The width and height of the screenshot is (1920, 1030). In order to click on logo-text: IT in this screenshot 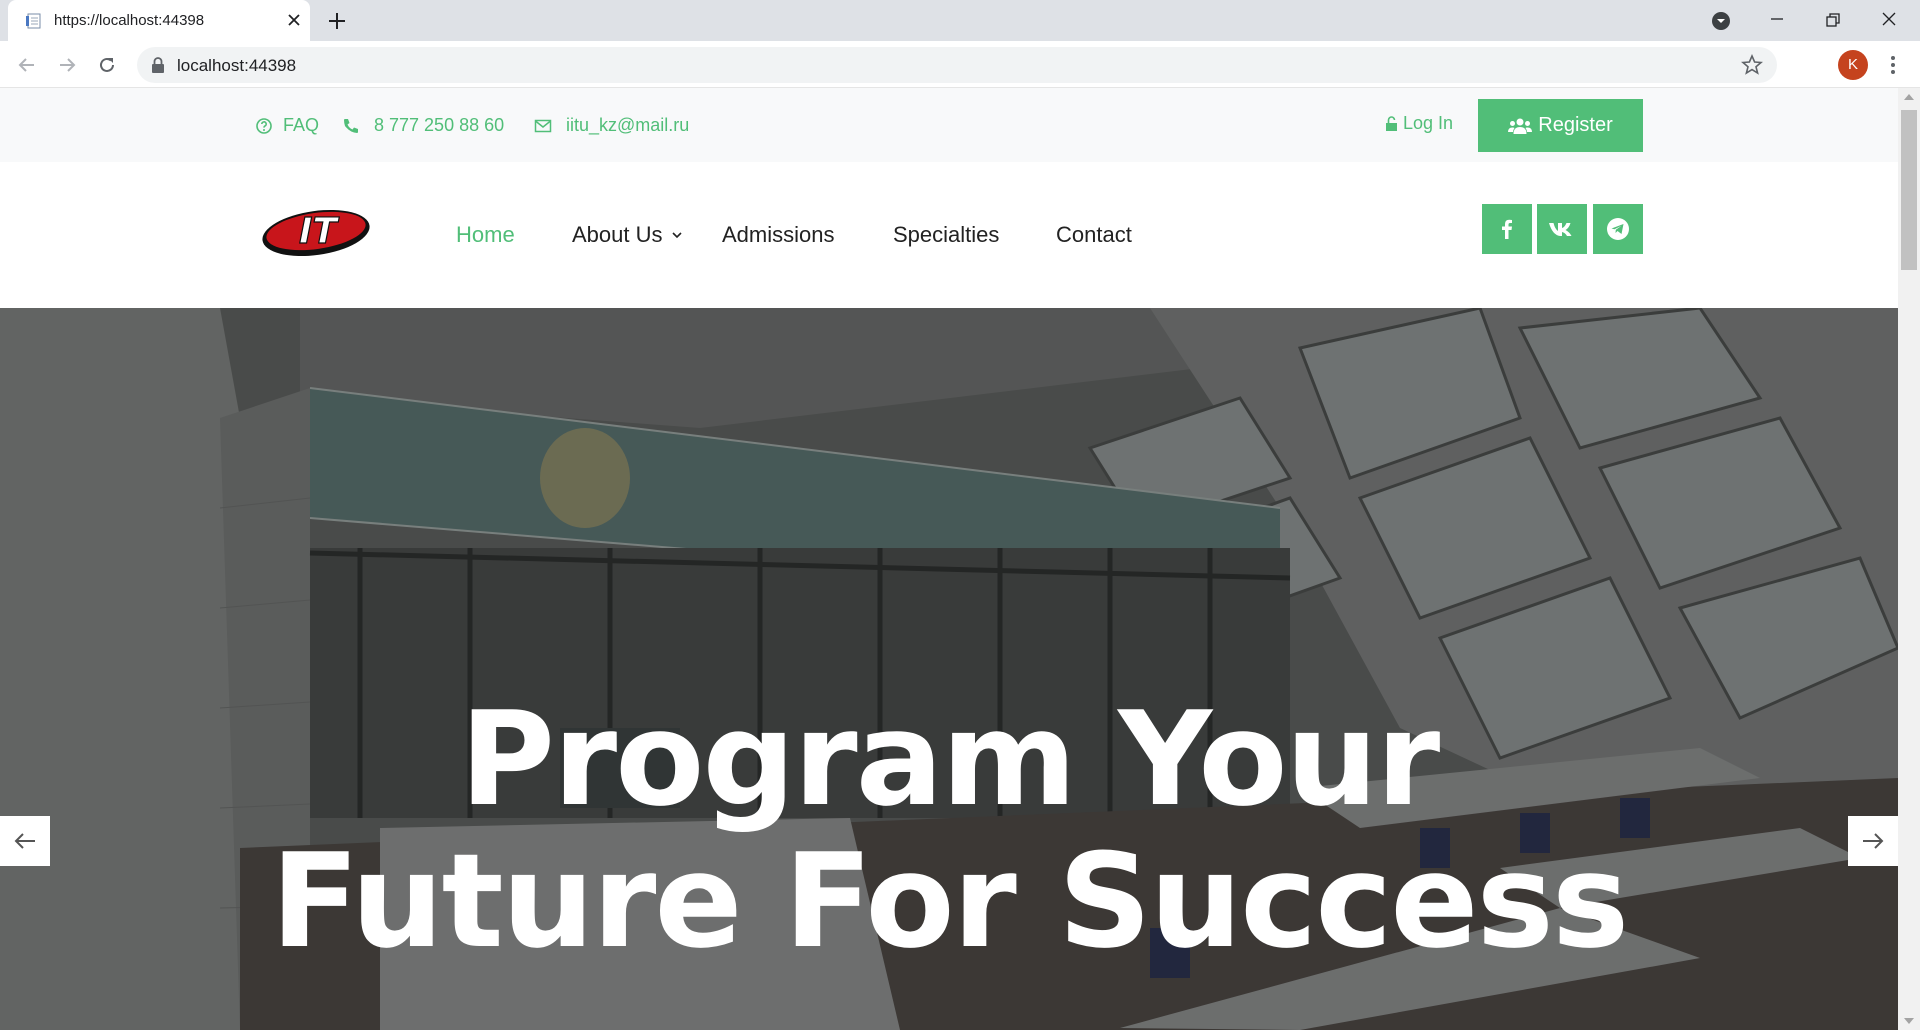, I will do `click(319, 231)`.